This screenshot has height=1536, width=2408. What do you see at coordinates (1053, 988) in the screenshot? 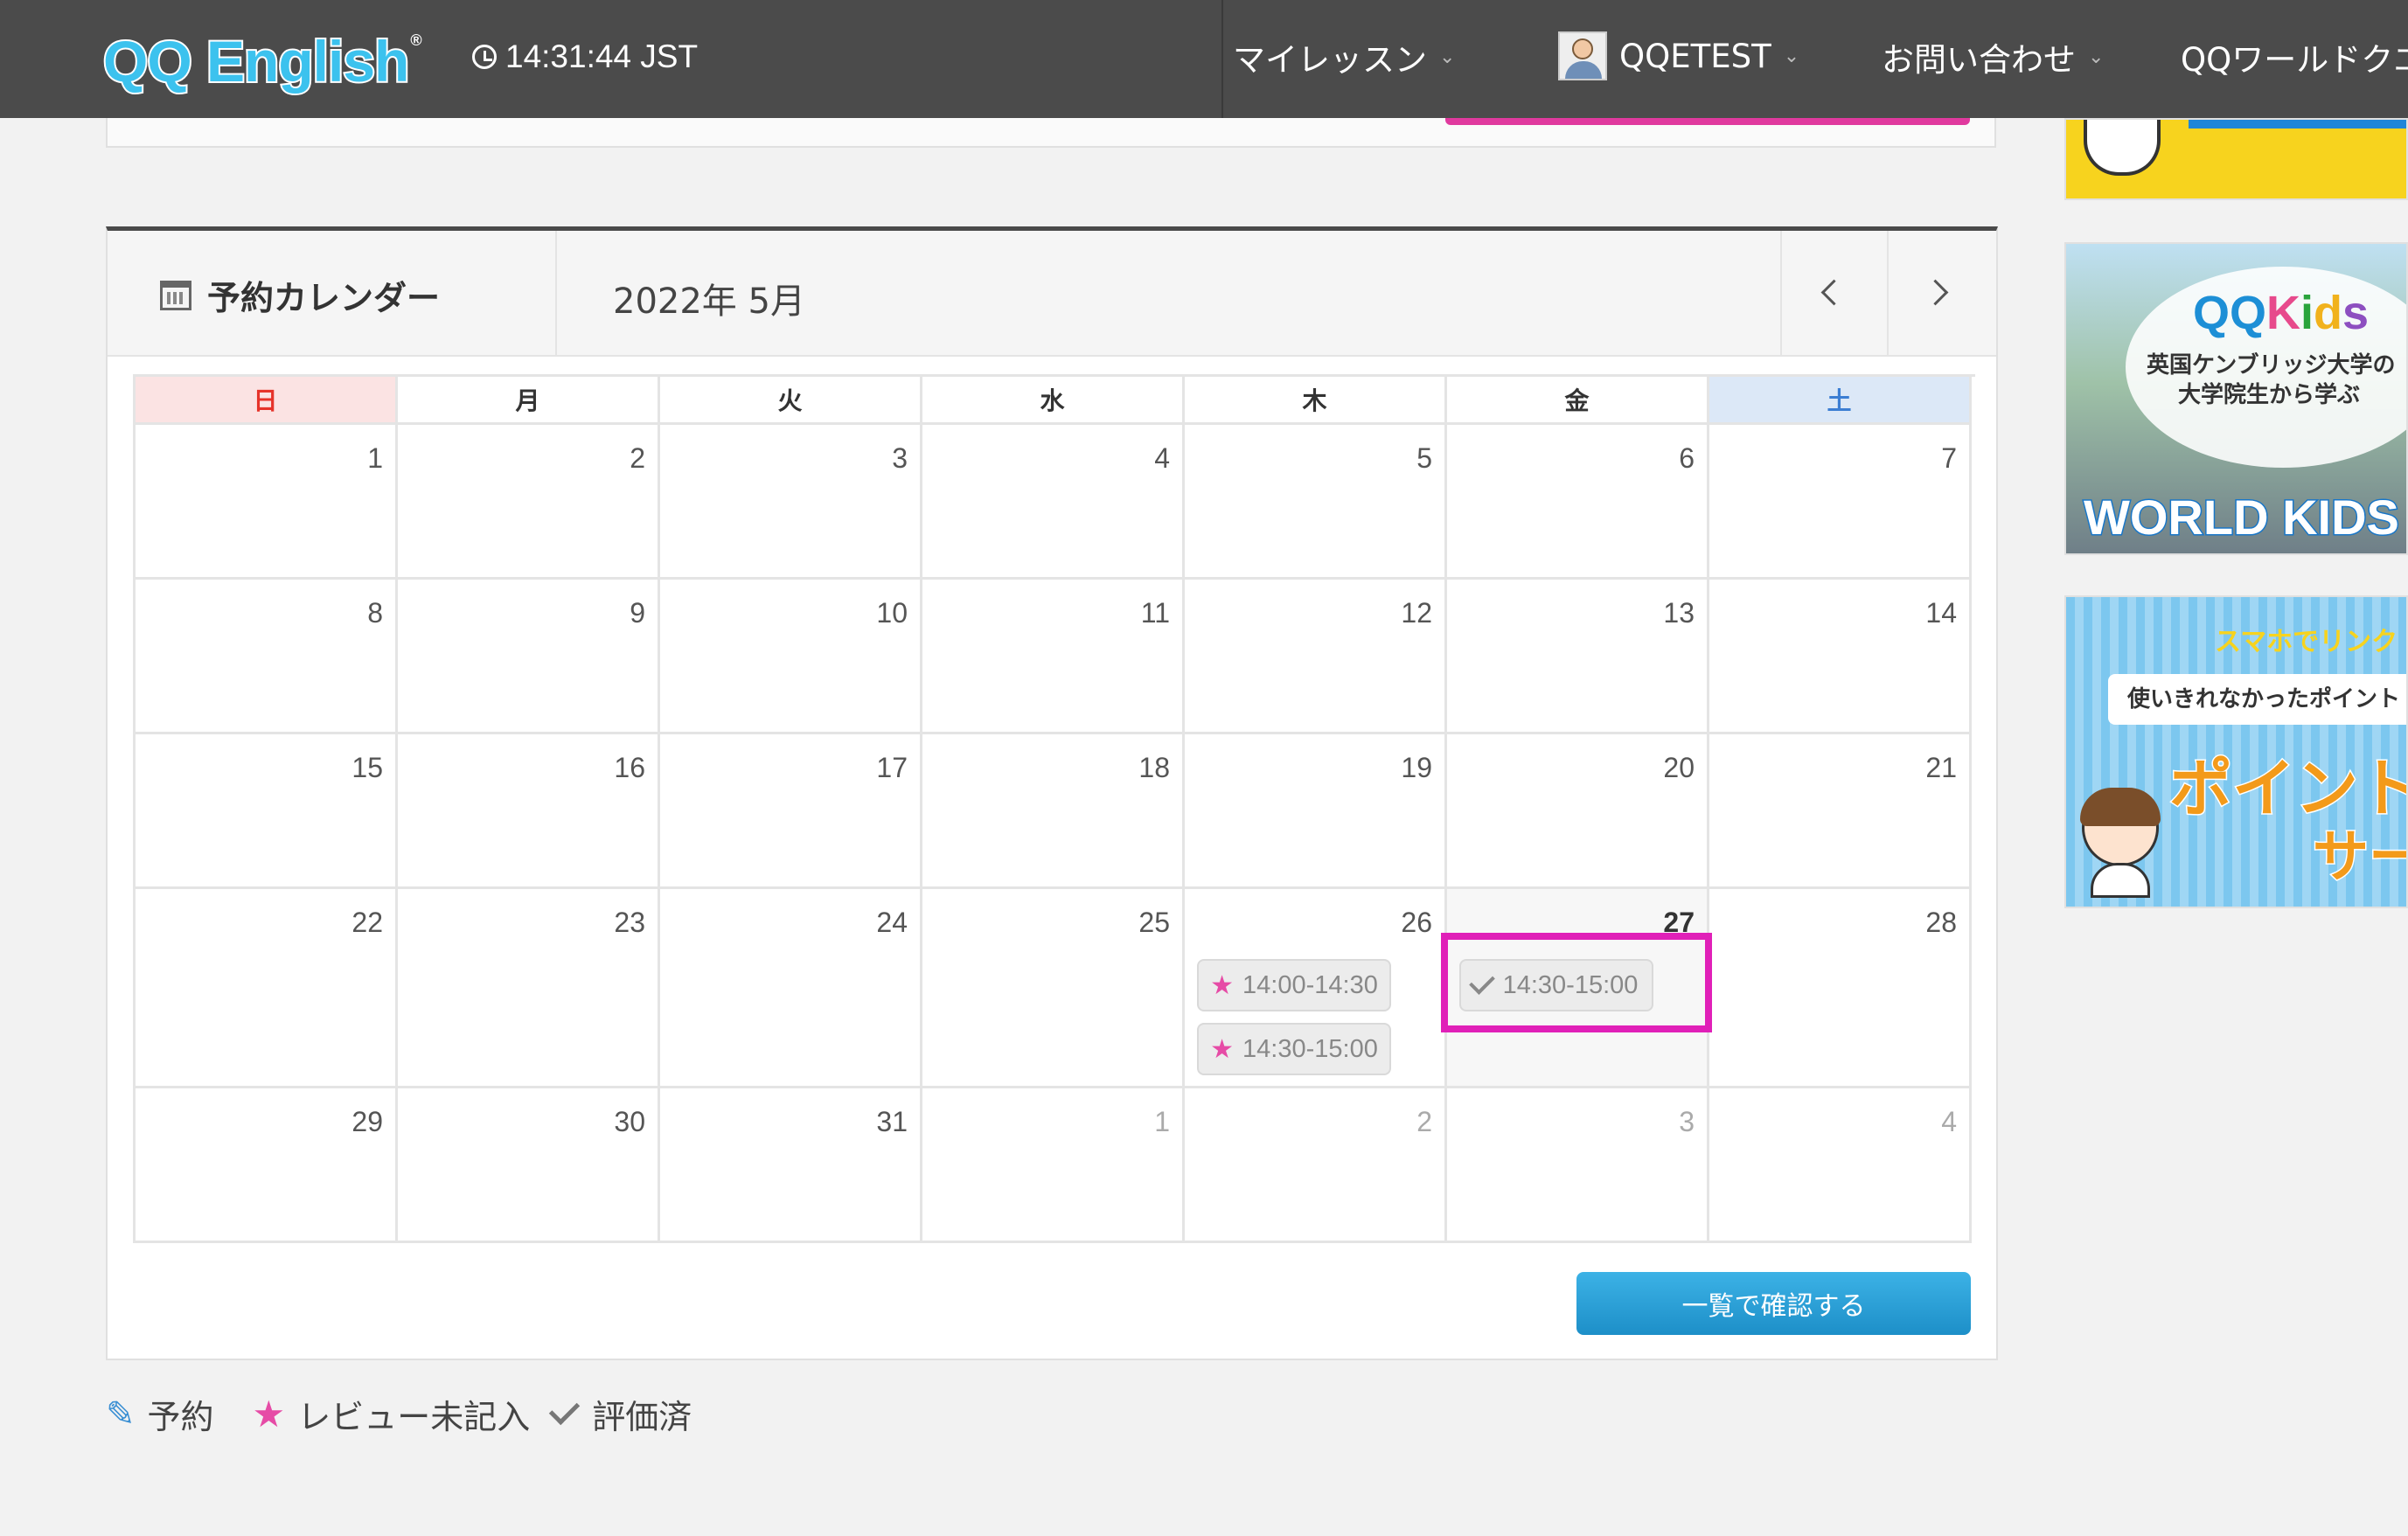
I see `day-cell: 25` at bounding box center [1053, 988].